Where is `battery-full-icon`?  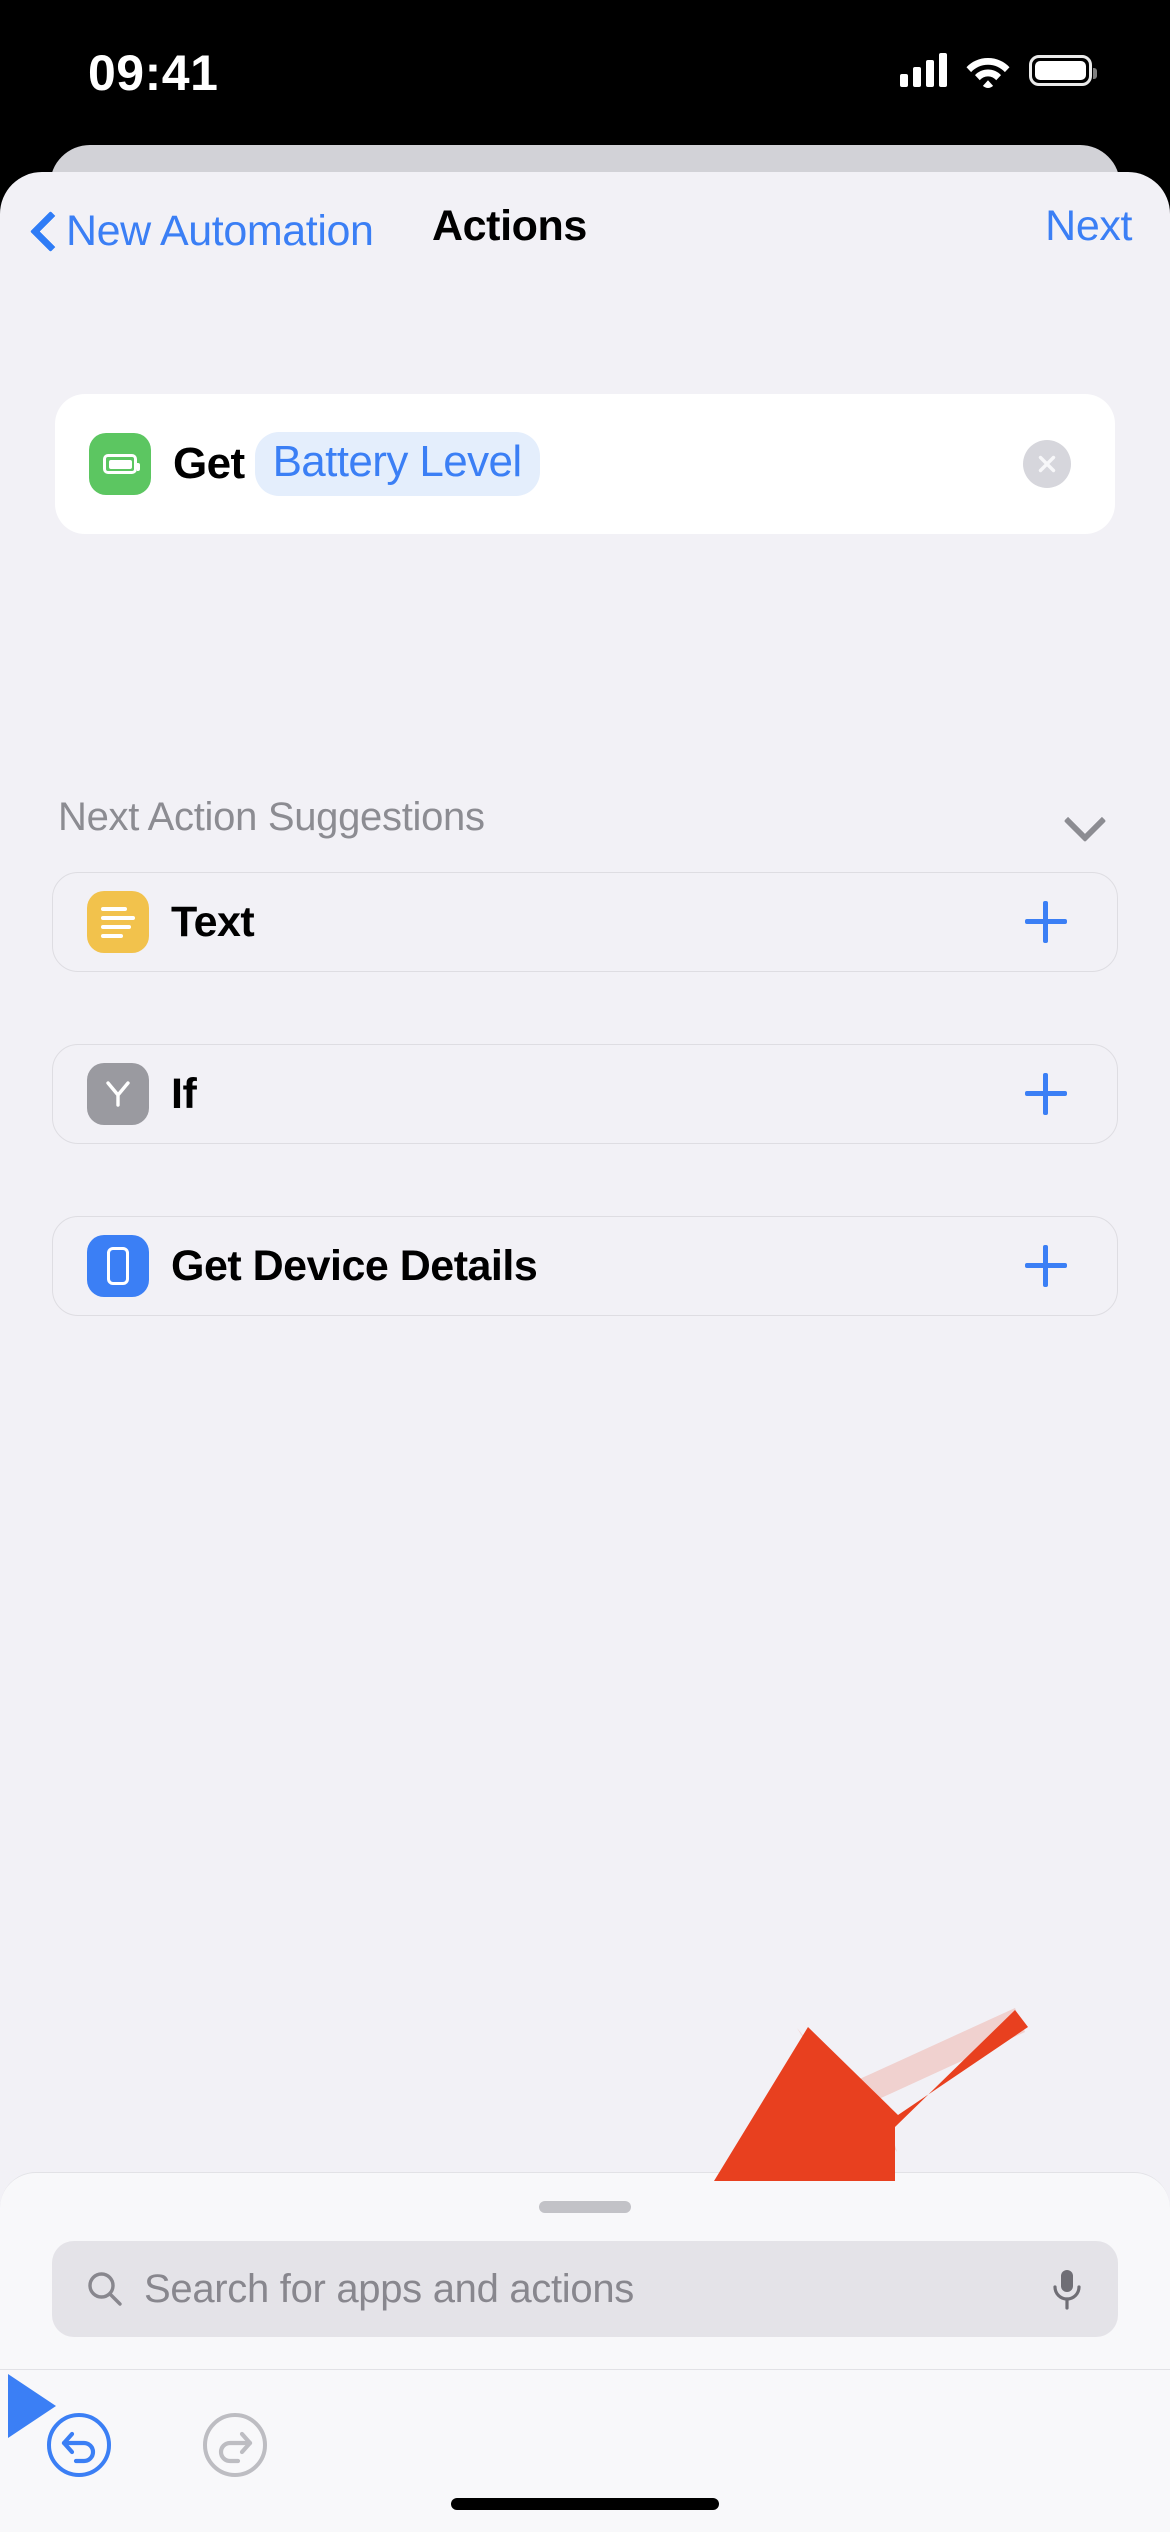
battery-full-icon is located at coordinates (1063, 70).